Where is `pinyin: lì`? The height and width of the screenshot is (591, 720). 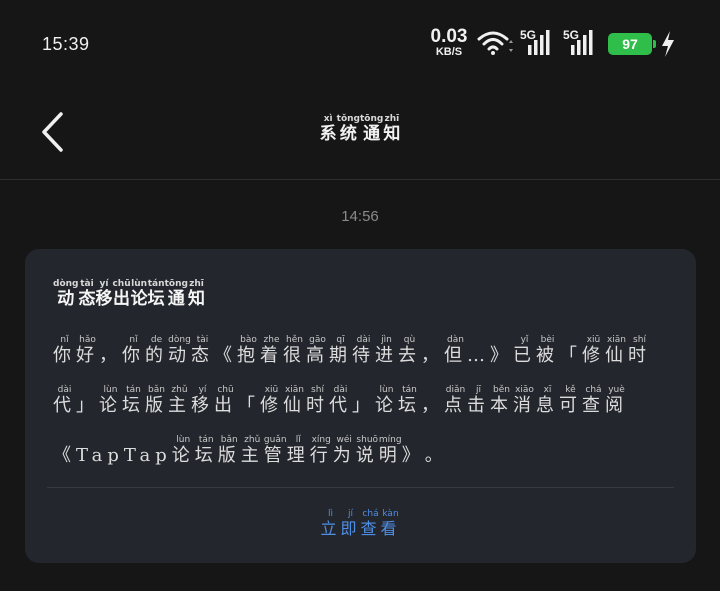 pinyin: lì is located at coordinates (330, 514).